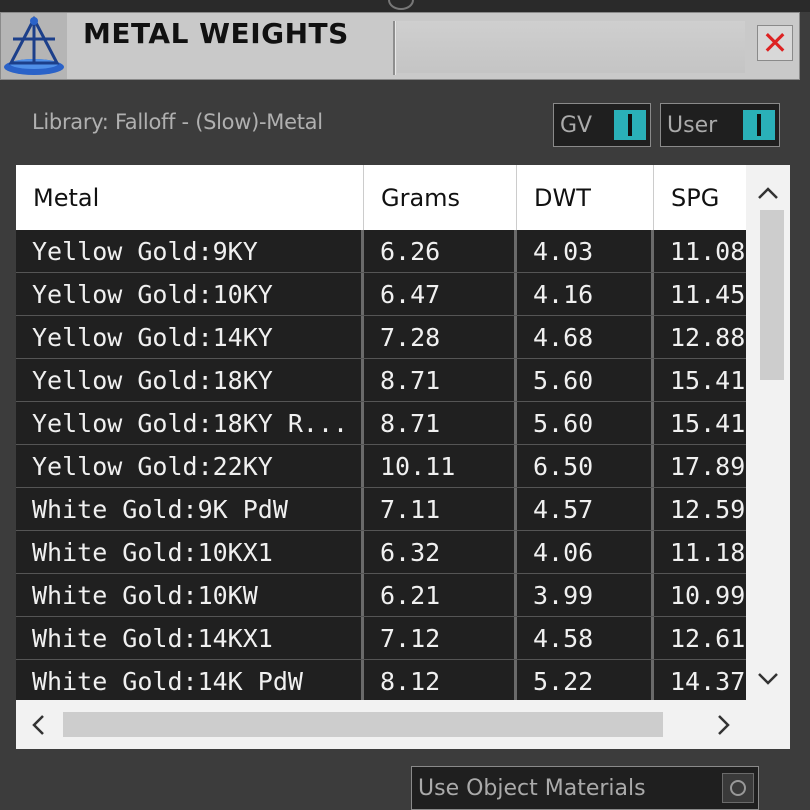  I want to click on column-header-metal: Metal, so click(190, 197).